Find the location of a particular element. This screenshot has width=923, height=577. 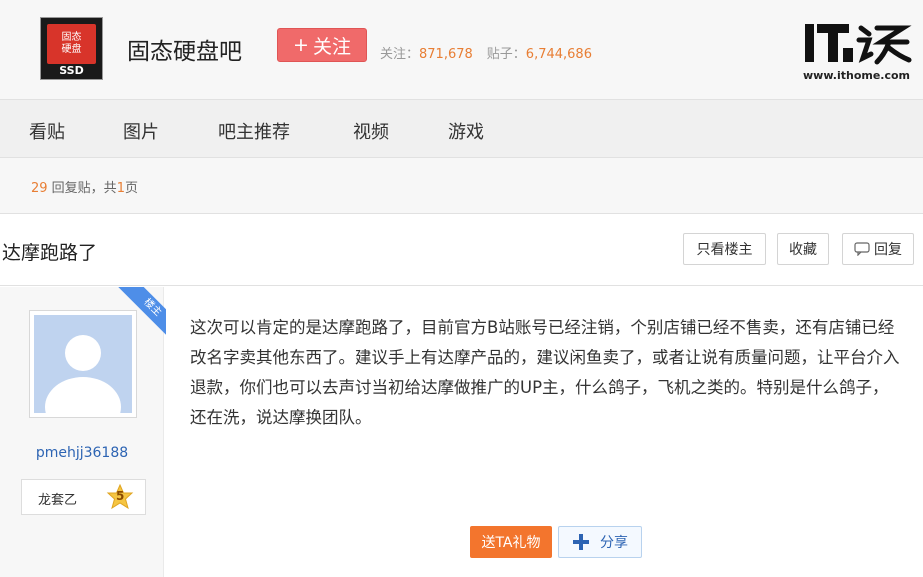

logo-text-bottom: SSD is located at coordinates (71, 70).